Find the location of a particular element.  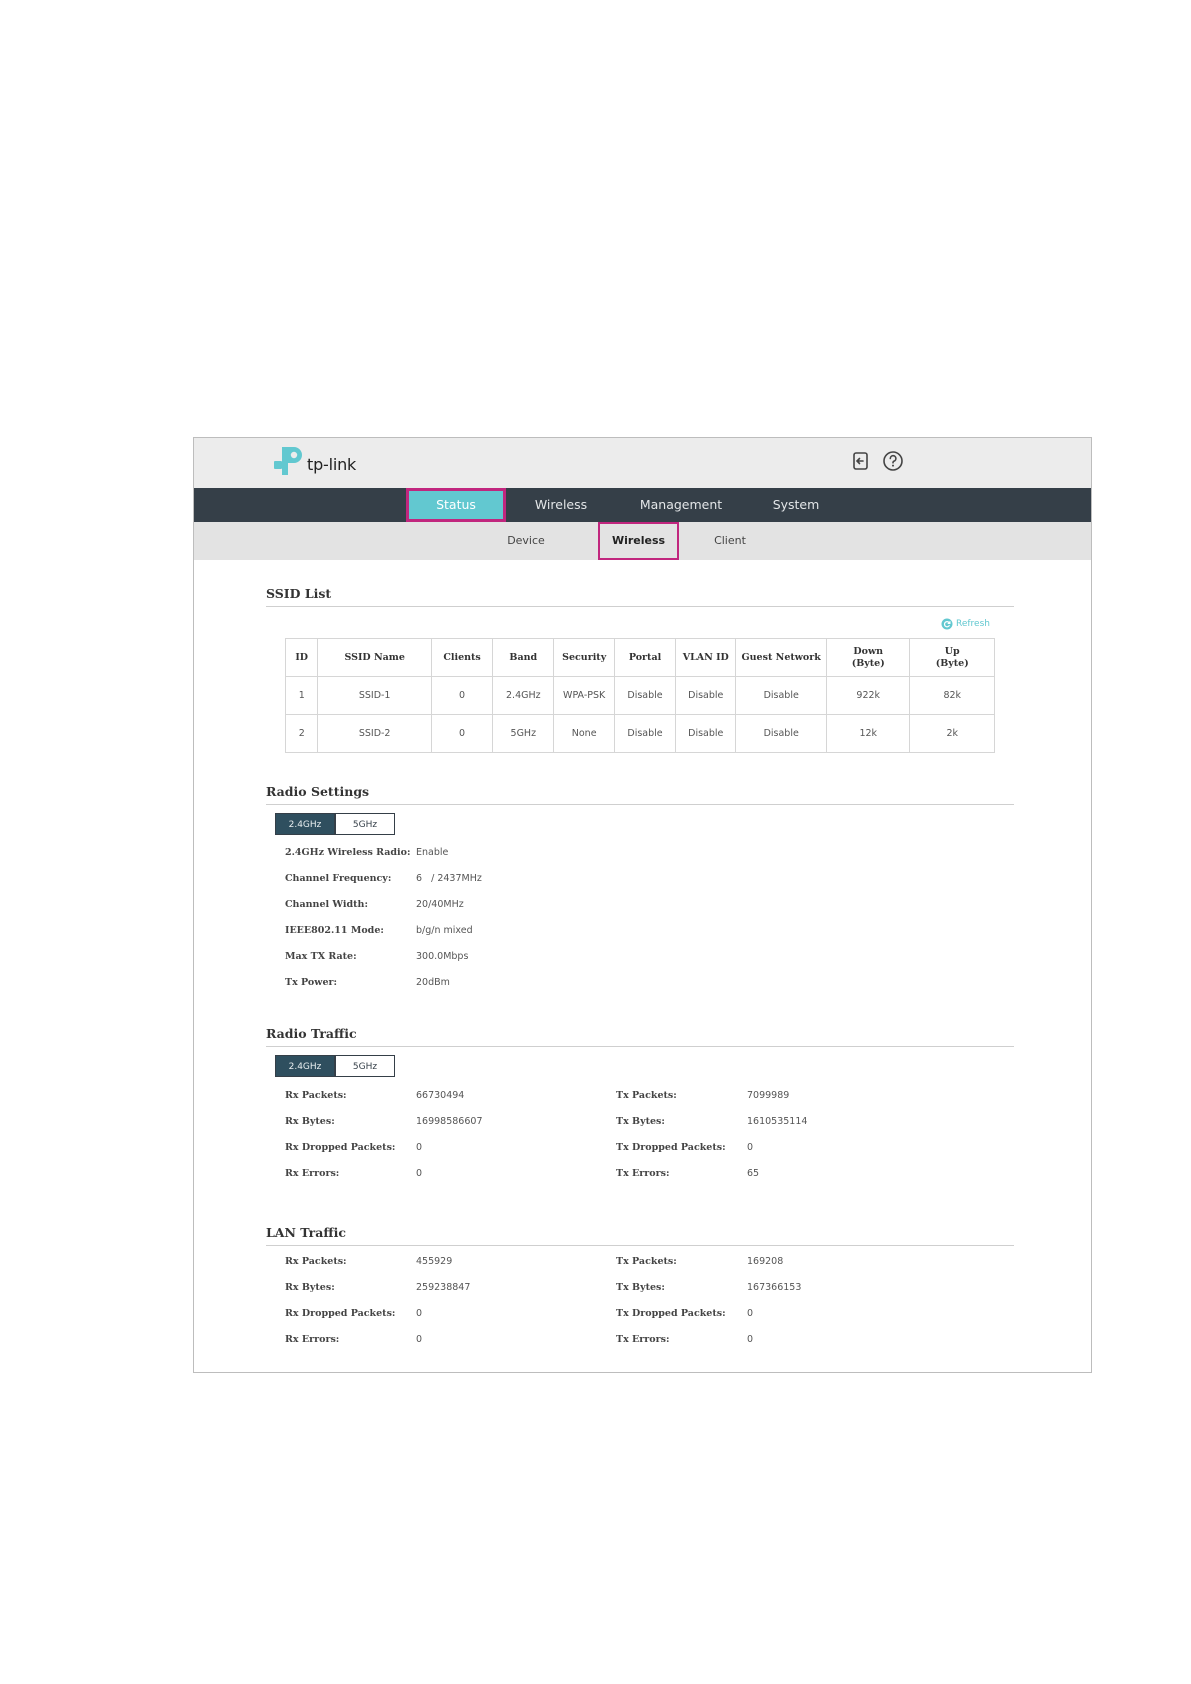

column-header-security: Security is located at coordinates (584, 657).